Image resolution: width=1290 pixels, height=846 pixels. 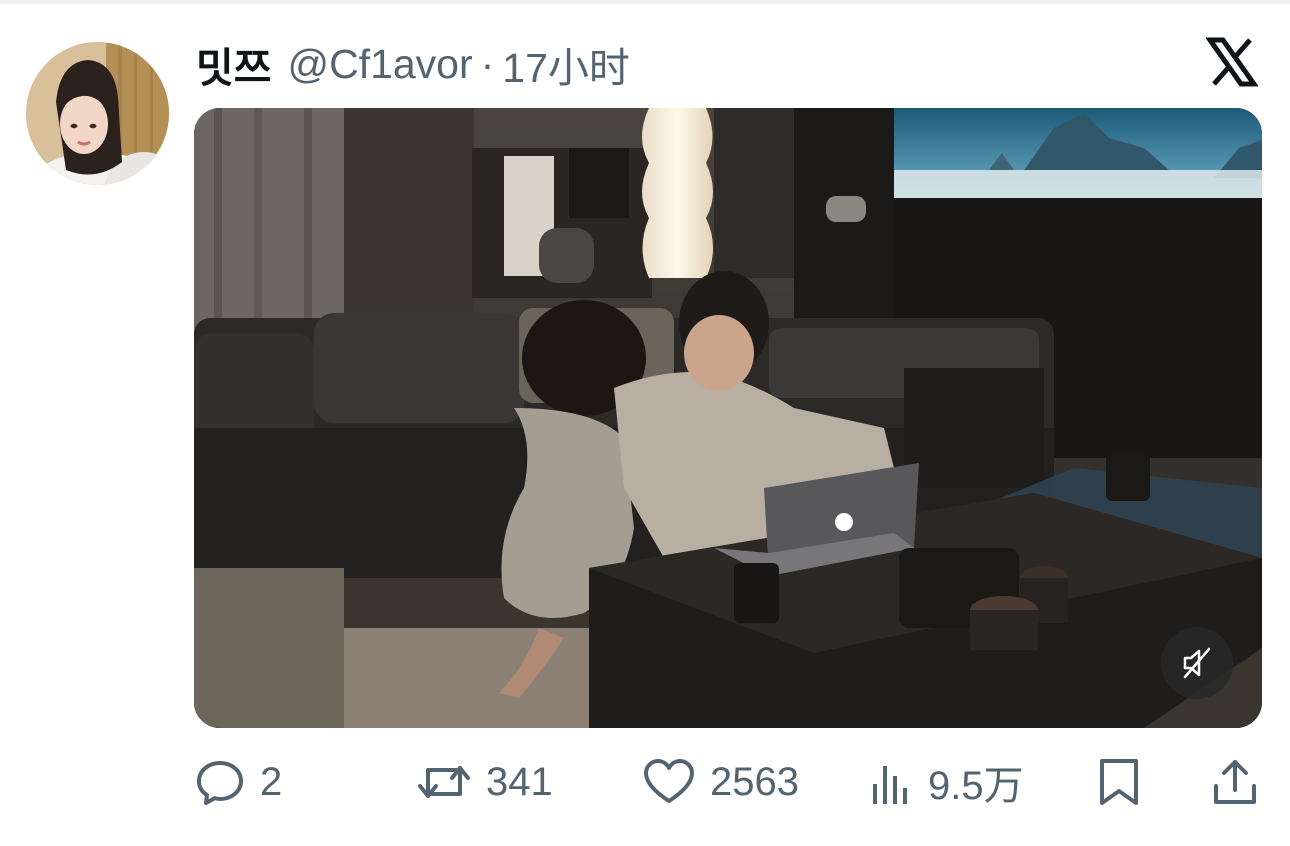 I want to click on views-count: 9.5万, so click(x=976, y=786).